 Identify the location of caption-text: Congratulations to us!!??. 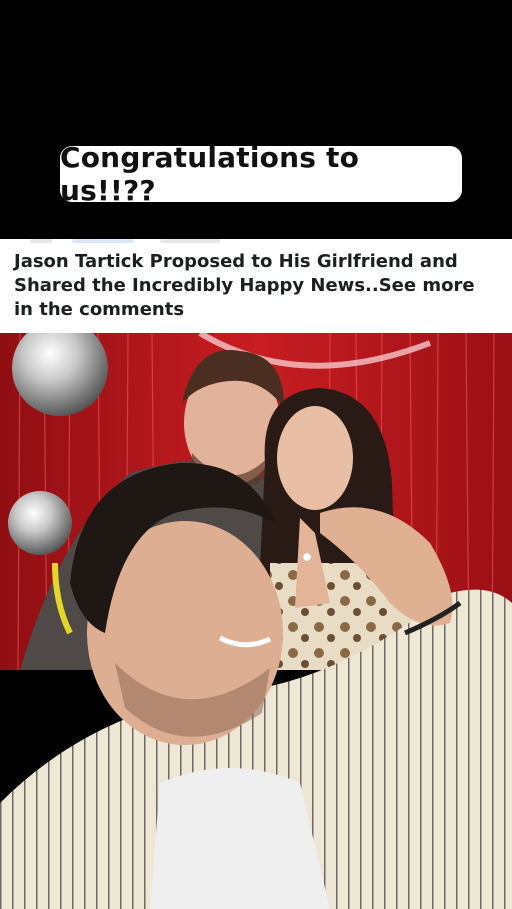
(210, 174).